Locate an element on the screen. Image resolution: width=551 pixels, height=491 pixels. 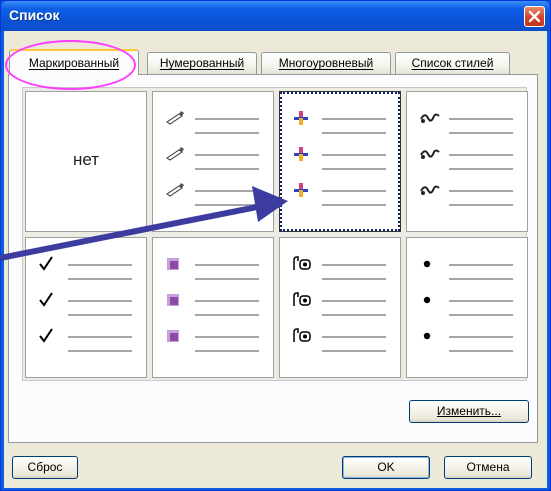
annotation-arrow is located at coordinates (144, 223).